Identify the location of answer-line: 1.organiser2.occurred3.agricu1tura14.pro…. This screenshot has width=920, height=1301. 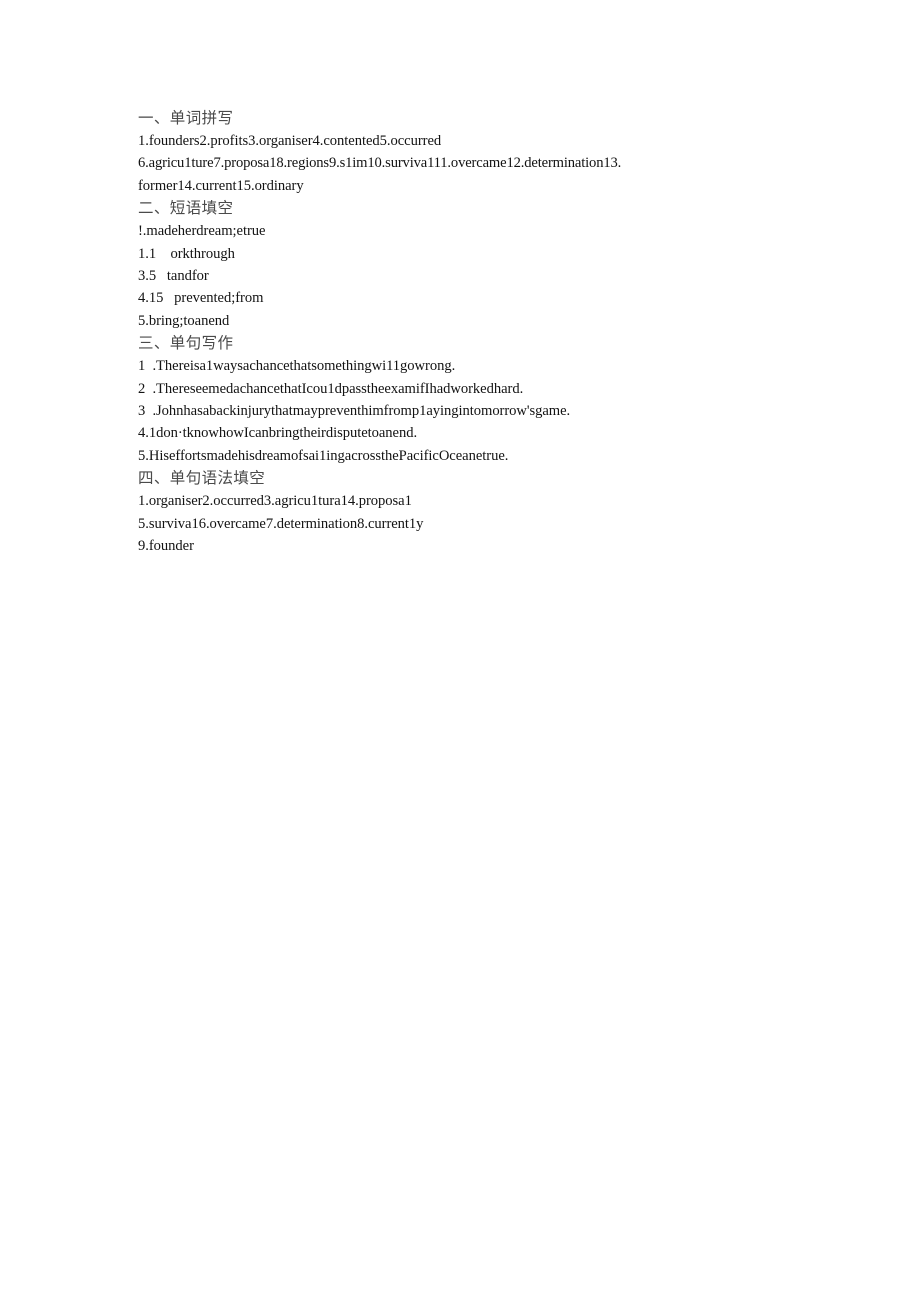
(275, 501).